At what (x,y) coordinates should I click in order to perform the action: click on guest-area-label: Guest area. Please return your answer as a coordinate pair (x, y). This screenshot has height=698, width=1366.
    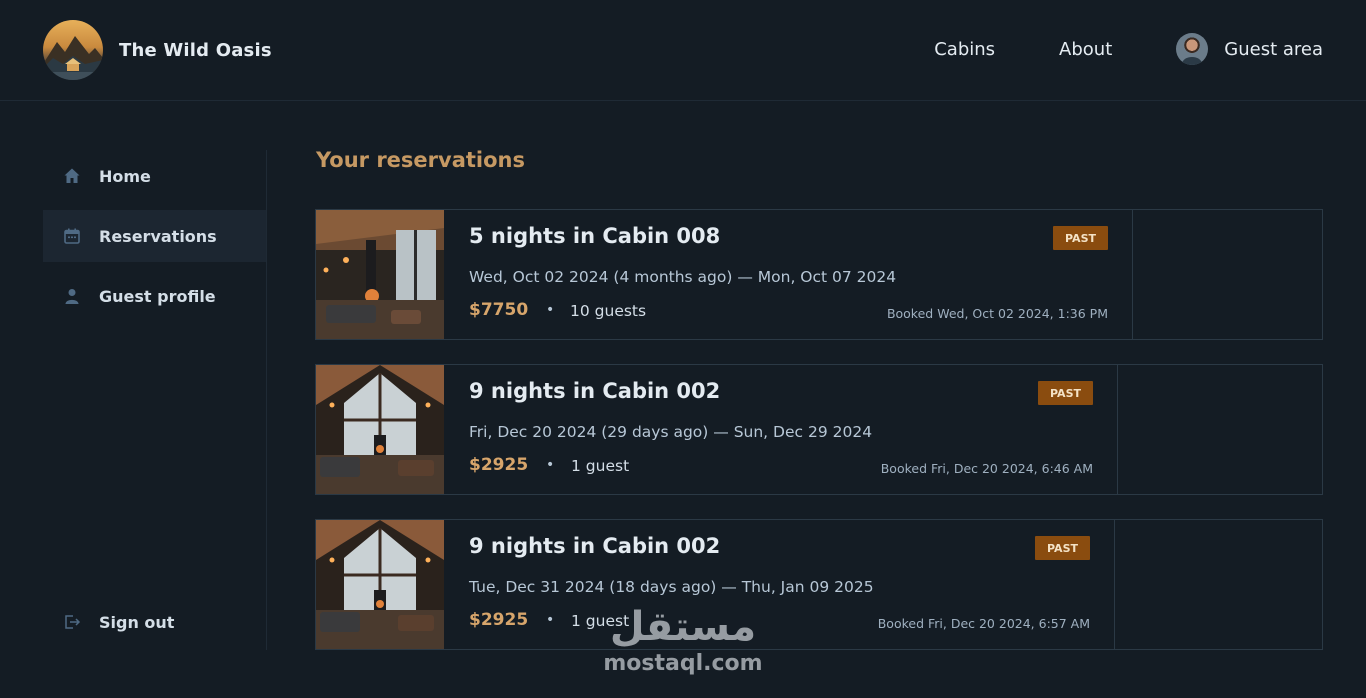
    Looking at the image, I should click on (1273, 49).